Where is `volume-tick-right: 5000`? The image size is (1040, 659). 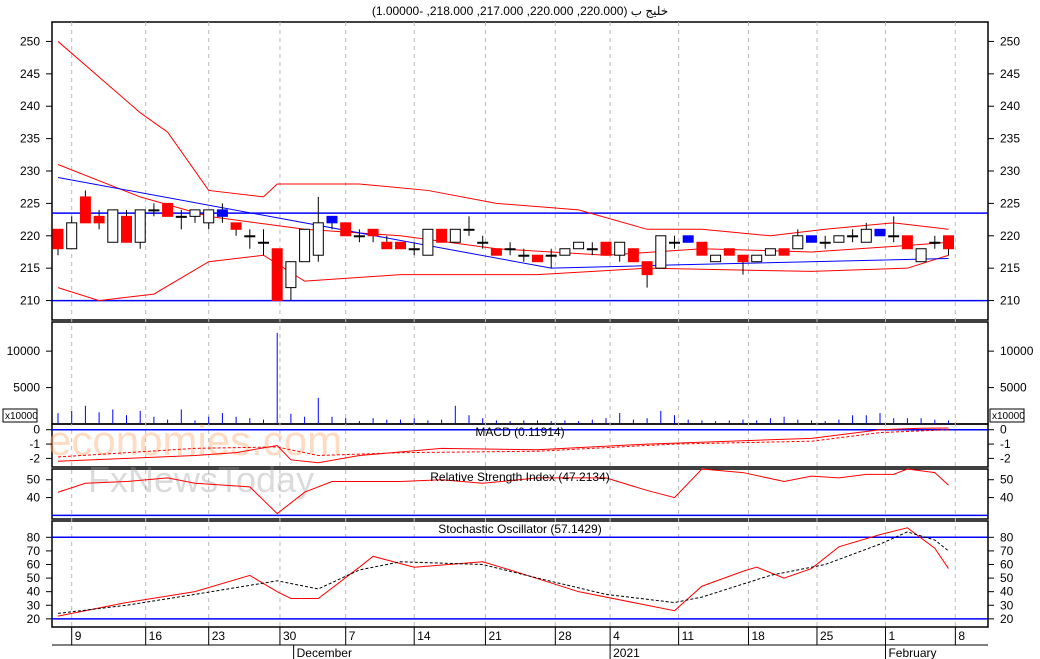 volume-tick-right: 5000 is located at coordinates (1013, 388).